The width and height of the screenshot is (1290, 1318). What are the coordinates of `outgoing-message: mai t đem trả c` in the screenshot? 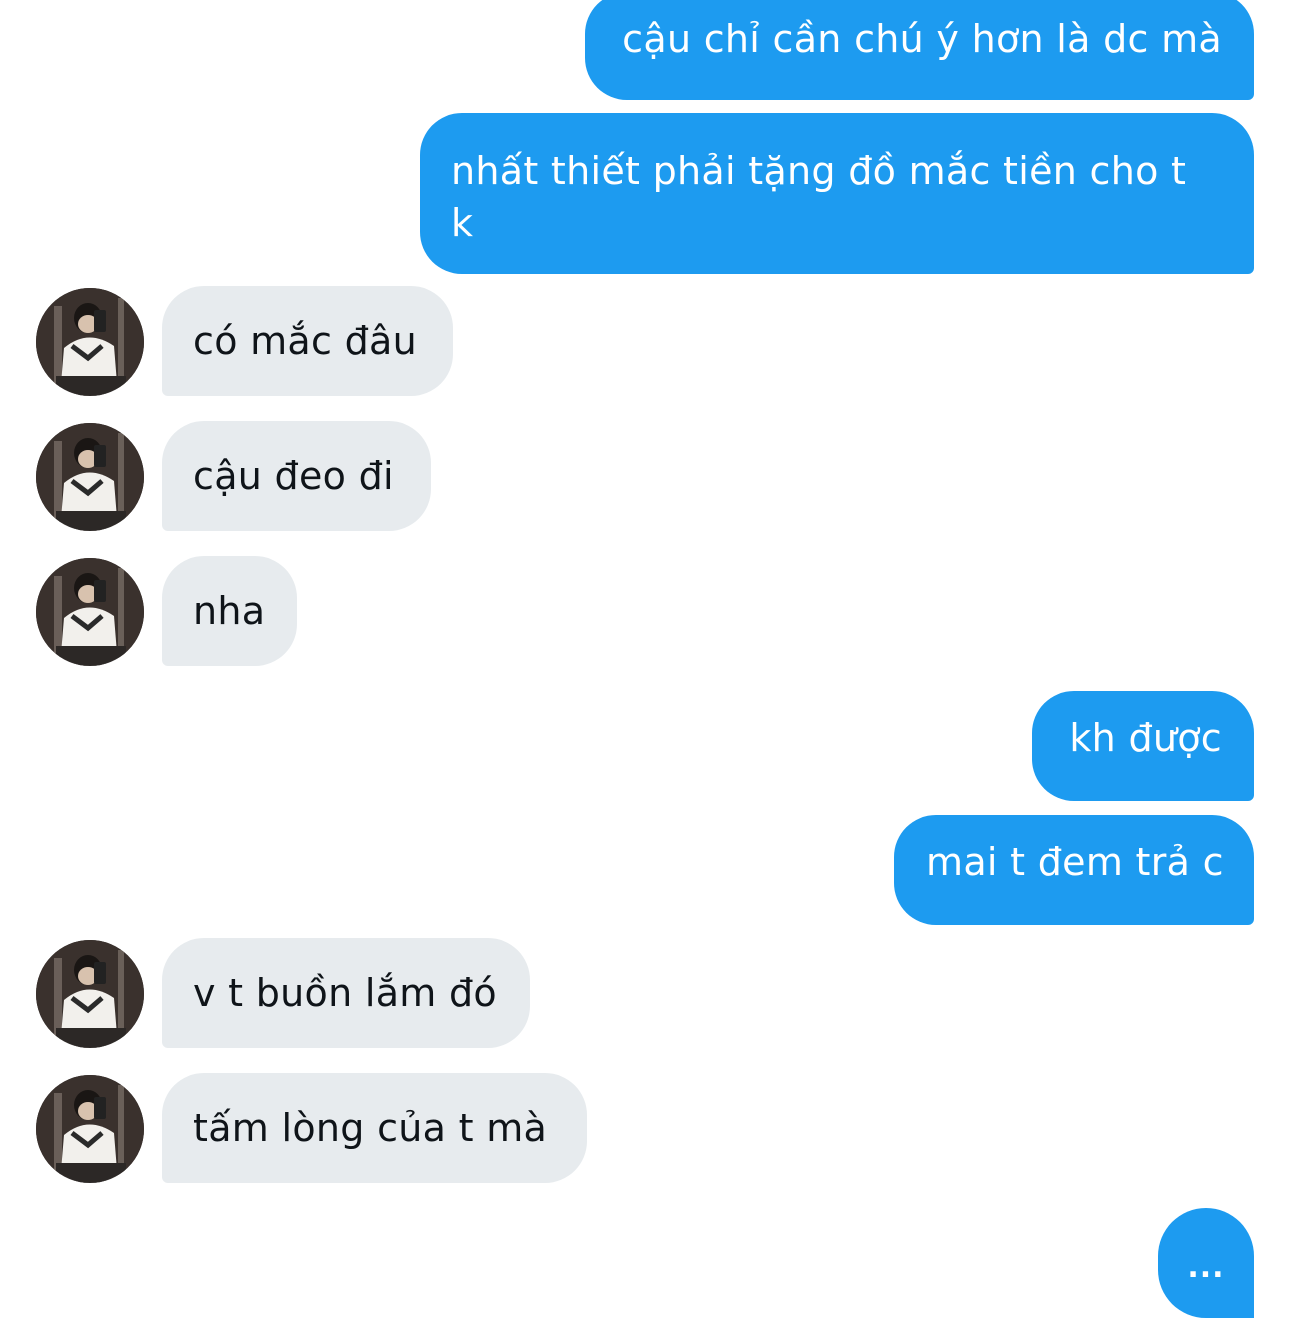 It's located at (1074, 870).